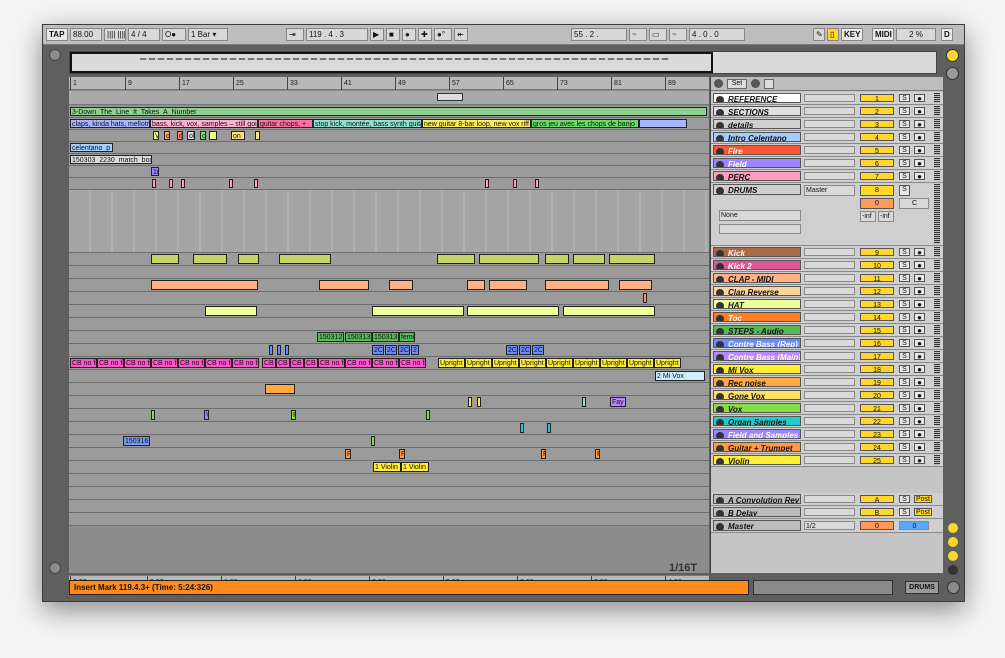 This screenshot has height=658, width=1005. I want to click on clip: ol, so click(191, 135).